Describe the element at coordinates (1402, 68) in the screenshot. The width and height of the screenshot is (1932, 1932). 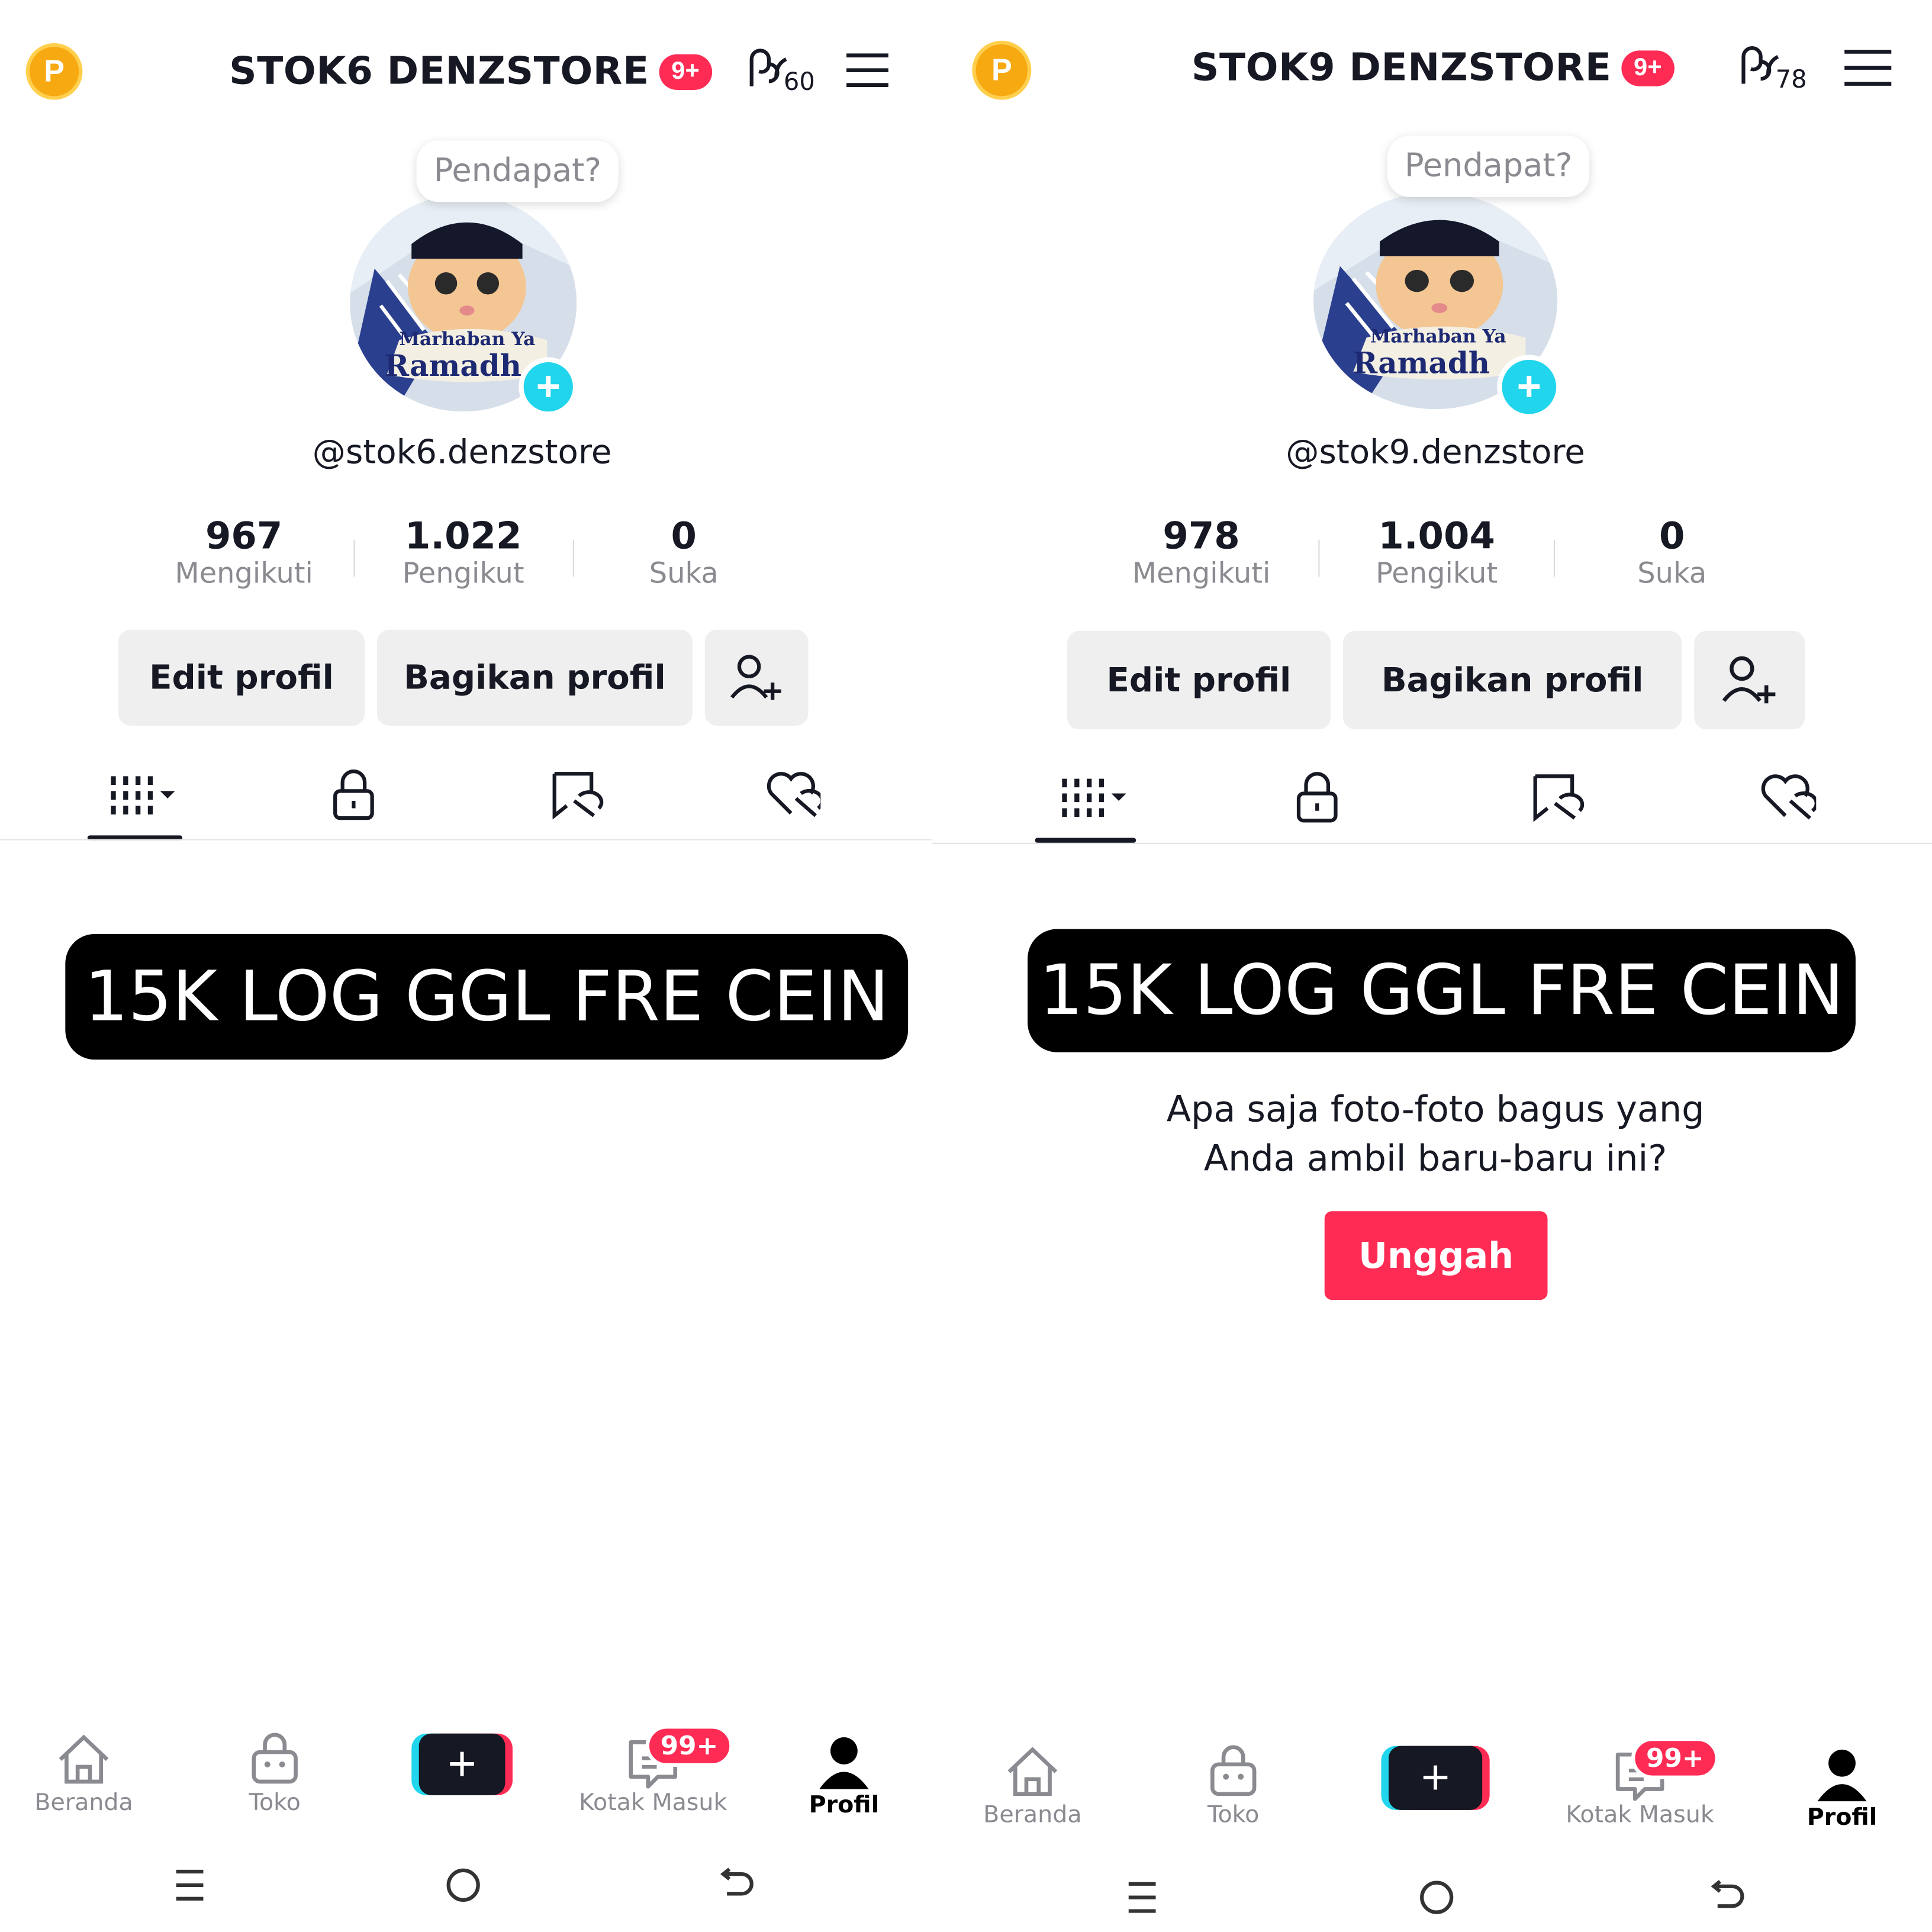
I see `account-title: STOK9 DENZSTORE` at that location.